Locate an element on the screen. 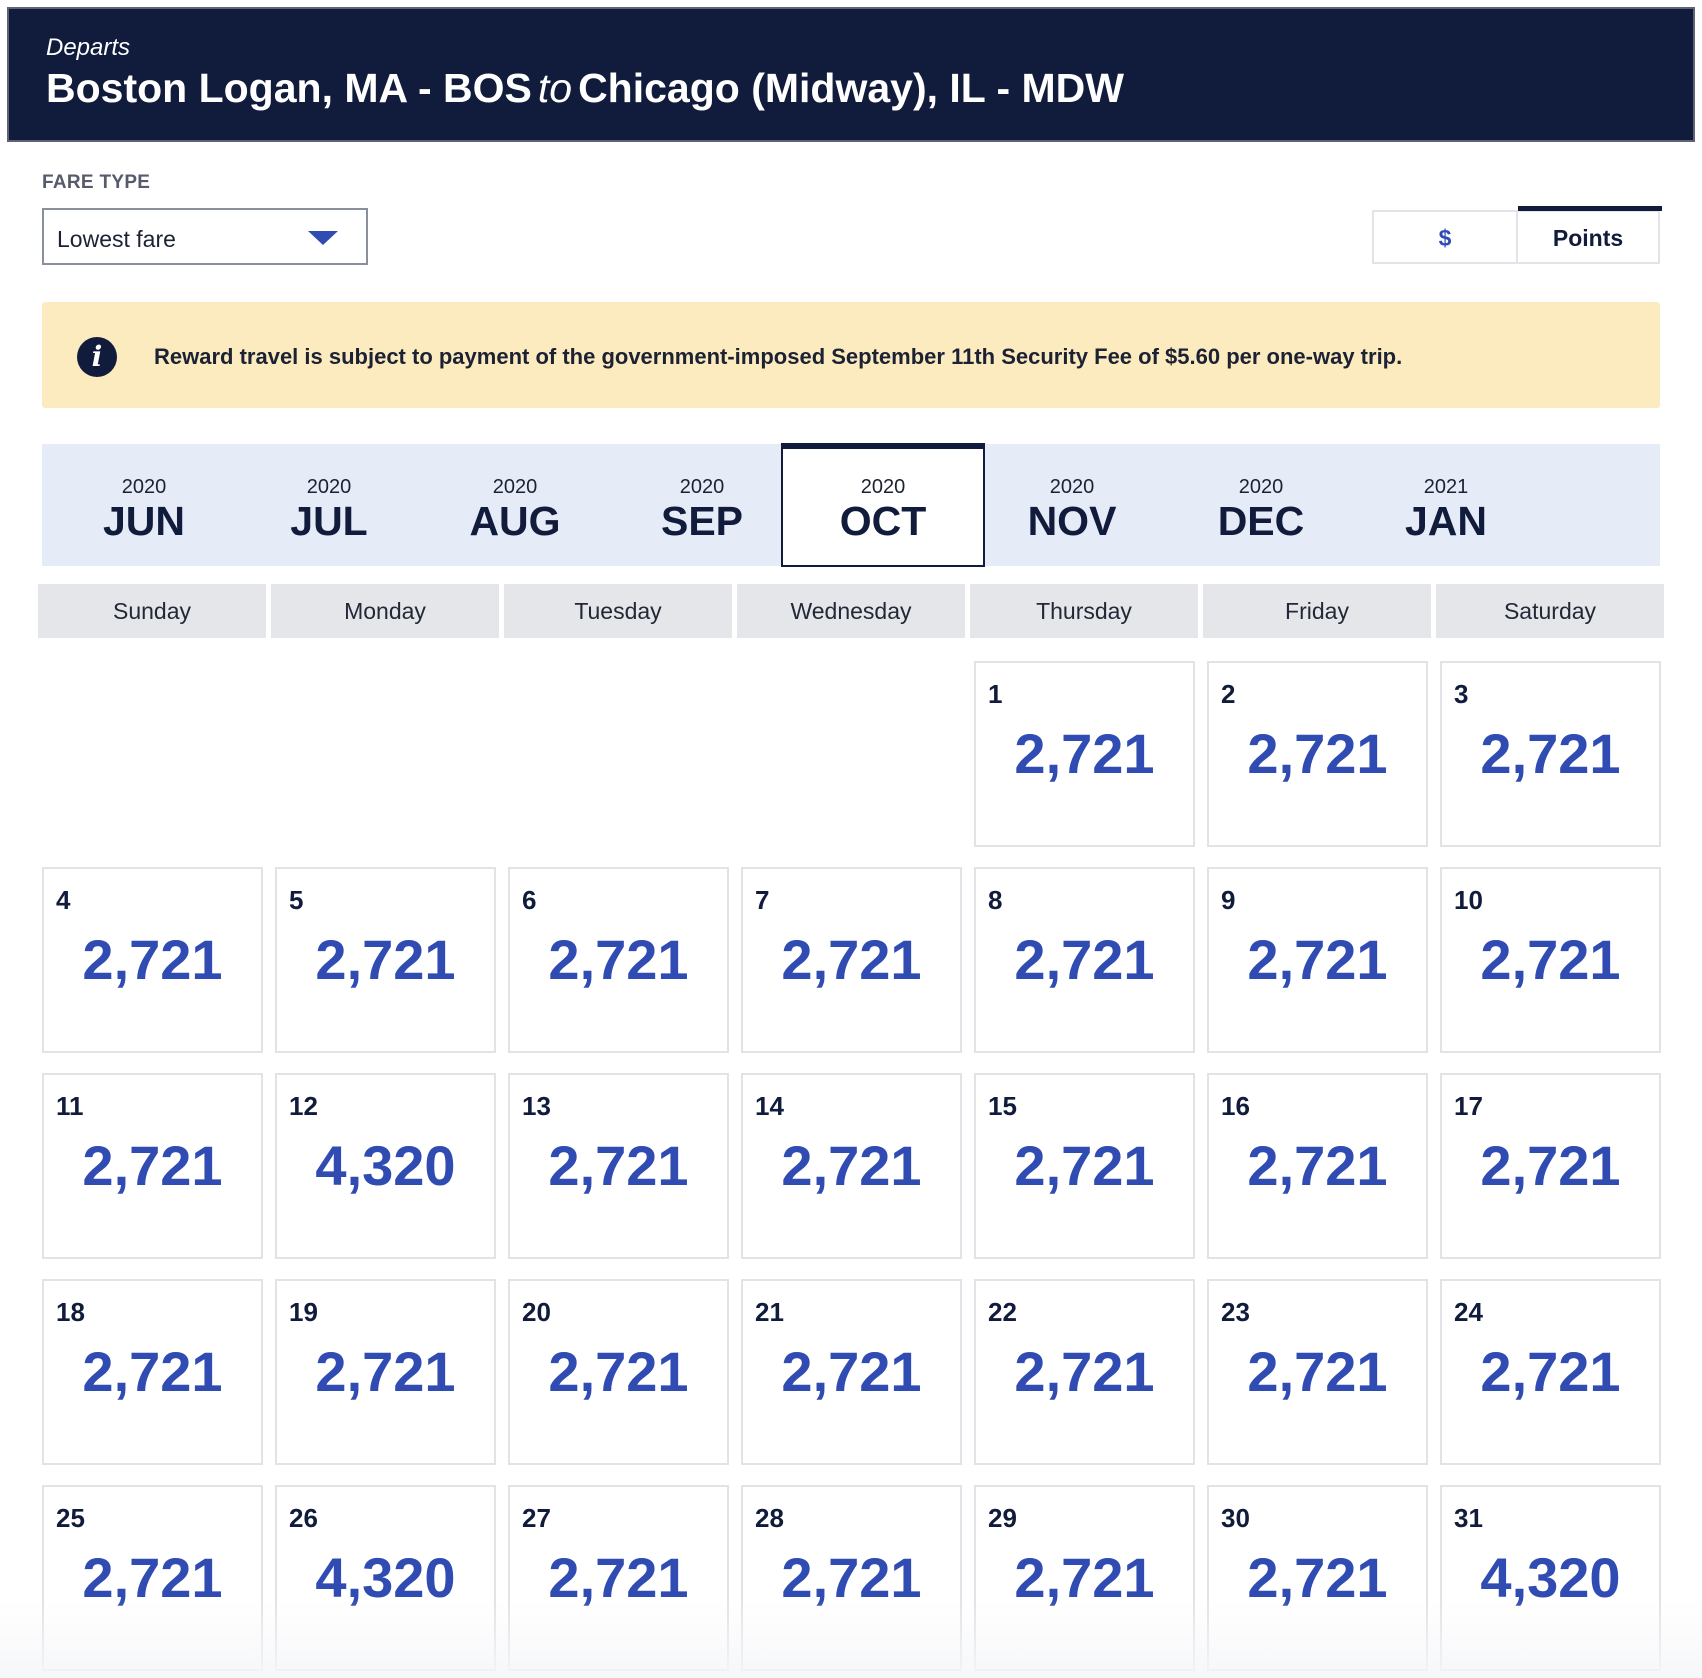 The image size is (1702, 1678). weekday-sunday: Sunday is located at coordinates (152, 611).